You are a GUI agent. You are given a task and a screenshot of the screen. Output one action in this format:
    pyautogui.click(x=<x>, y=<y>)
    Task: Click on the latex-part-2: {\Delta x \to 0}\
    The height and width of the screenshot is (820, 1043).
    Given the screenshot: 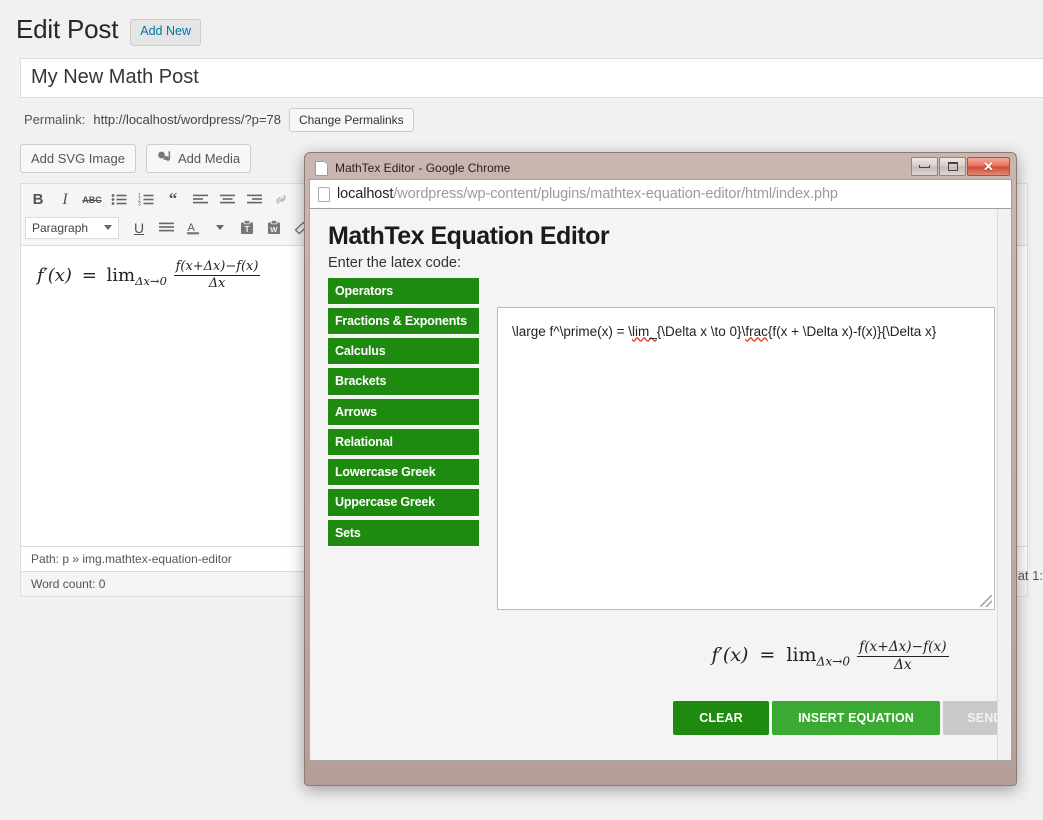 What is the action you would take?
    pyautogui.click(x=701, y=331)
    